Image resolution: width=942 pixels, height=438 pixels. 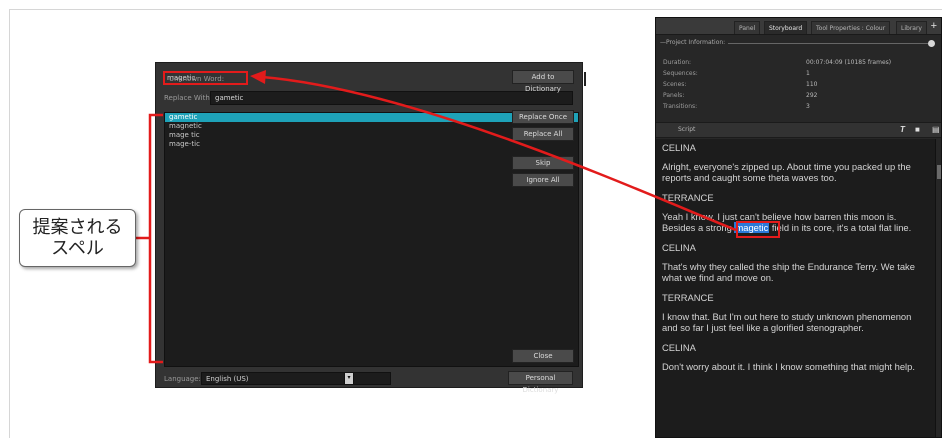 I want to click on skip-button: Skip, so click(x=543, y=163).